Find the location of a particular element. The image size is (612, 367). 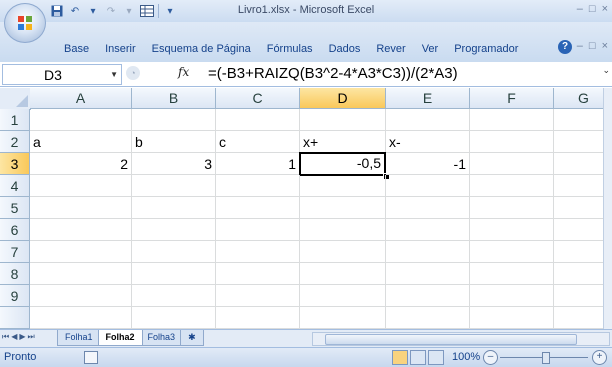

cell-a9 is located at coordinates (81, 296).